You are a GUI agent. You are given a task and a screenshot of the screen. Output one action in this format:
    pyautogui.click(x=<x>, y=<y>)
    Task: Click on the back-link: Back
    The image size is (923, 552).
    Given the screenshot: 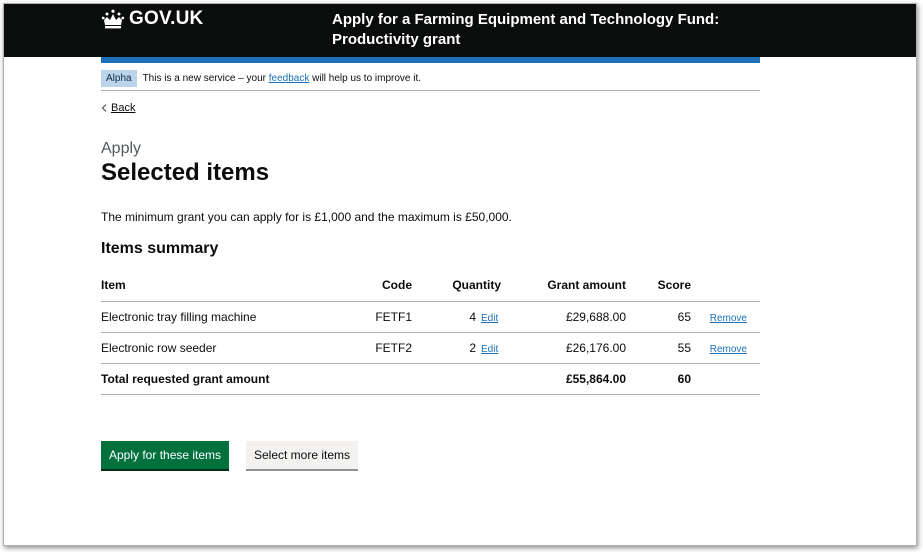 What is the action you would take?
    pyautogui.click(x=118, y=108)
    